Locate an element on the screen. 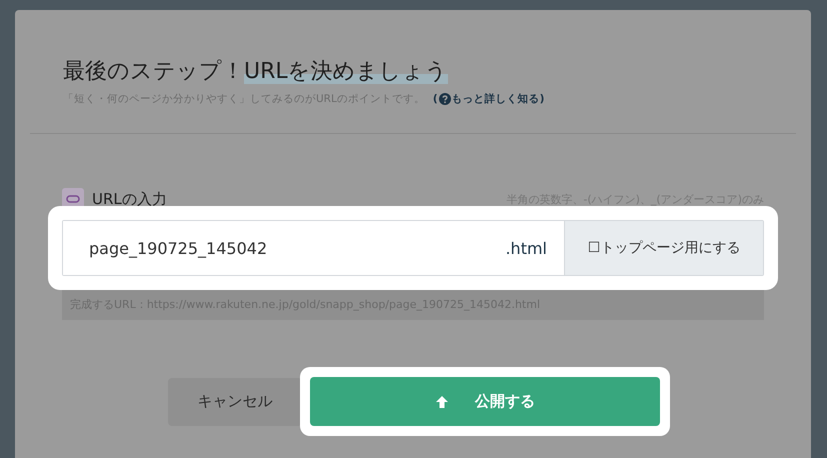  highlighted-title: URLを決めましょう is located at coordinates (346, 71).